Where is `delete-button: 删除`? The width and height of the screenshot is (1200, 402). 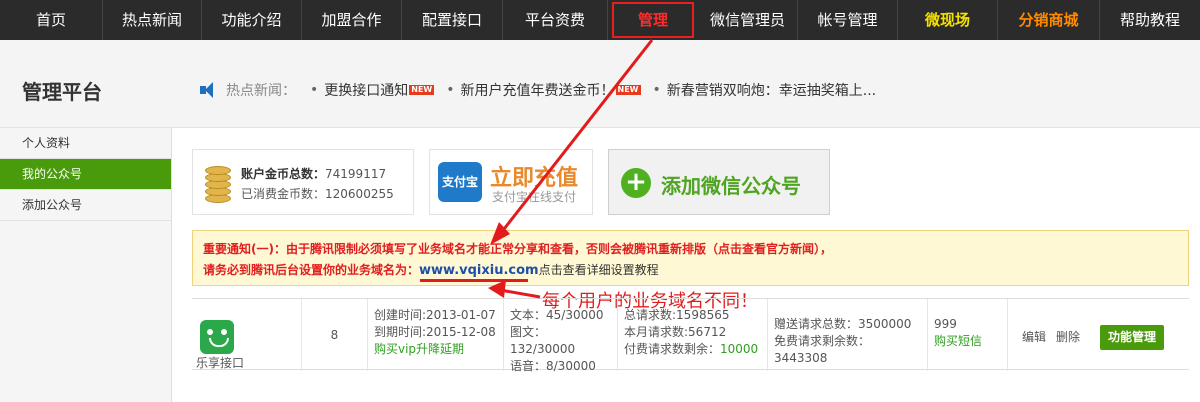 delete-button: 删除 is located at coordinates (1068, 337).